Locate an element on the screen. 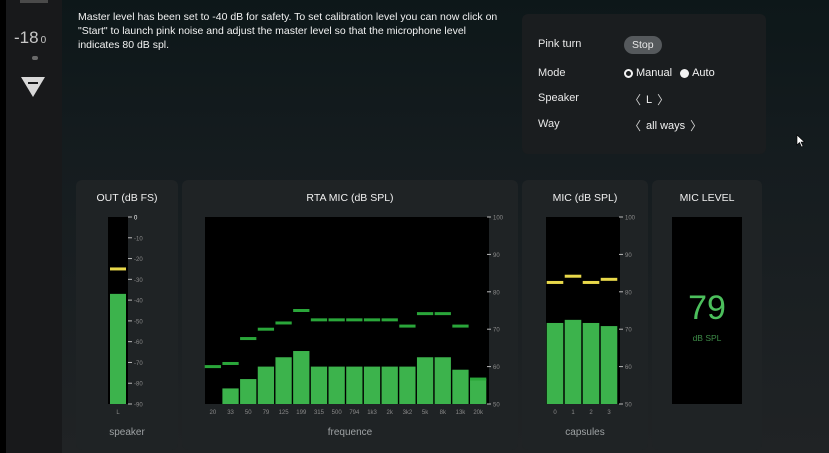 The height and width of the screenshot is (453, 829). radio-selected-icon is located at coordinates (628, 73).